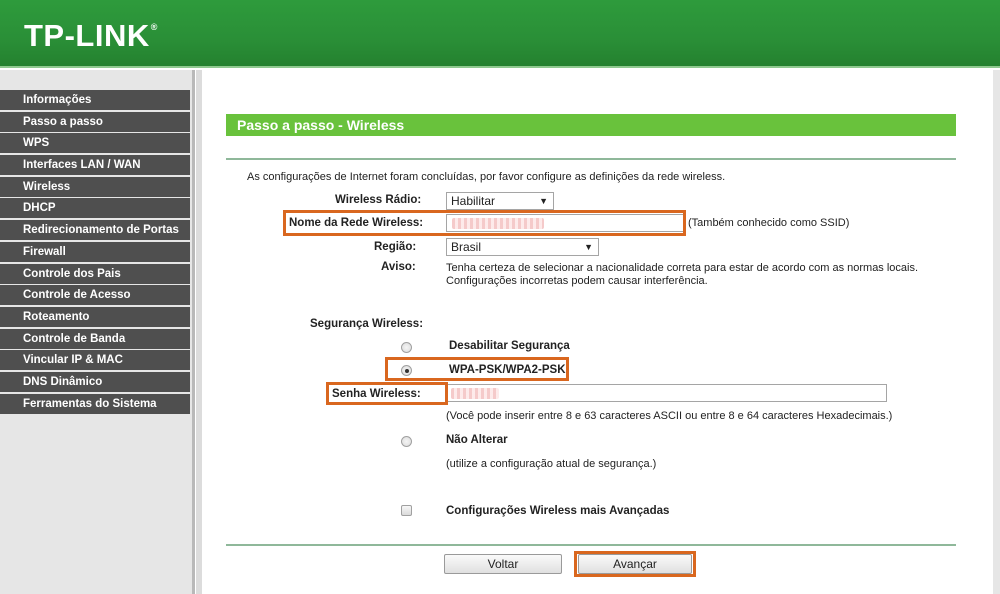 Image resolution: width=1000 pixels, height=594 pixels. I want to click on sidebar-item: Firewall, so click(95, 251).